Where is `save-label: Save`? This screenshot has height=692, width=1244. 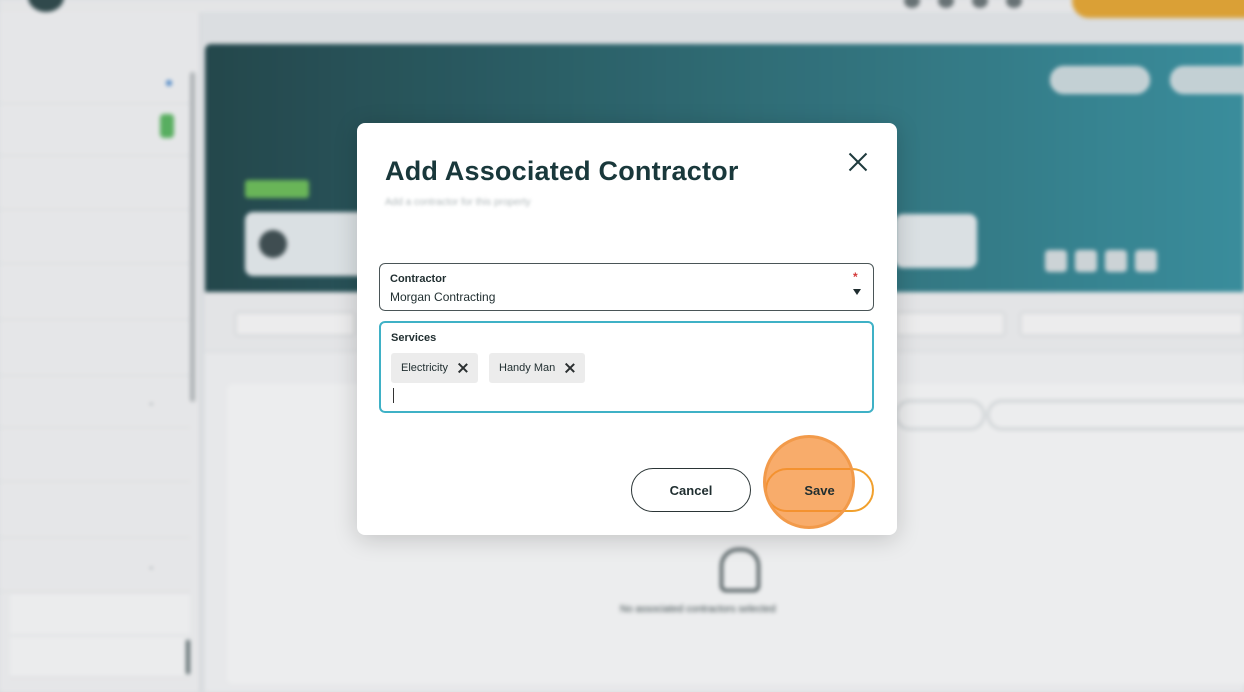
save-label: Save is located at coordinates (819, 490).